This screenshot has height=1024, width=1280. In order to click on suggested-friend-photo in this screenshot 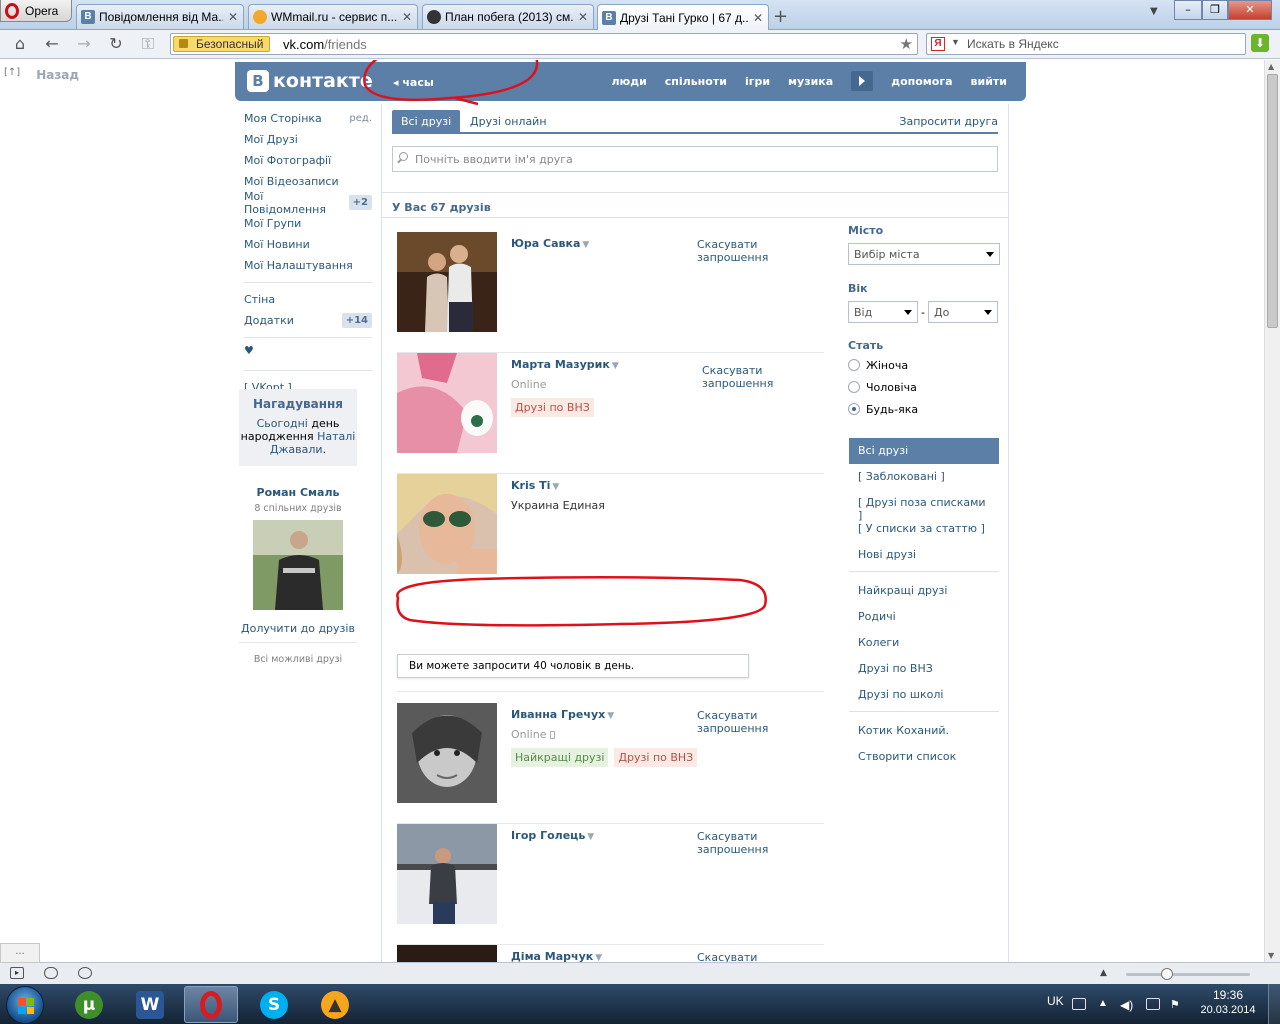, I will do `click(298, 565)`.